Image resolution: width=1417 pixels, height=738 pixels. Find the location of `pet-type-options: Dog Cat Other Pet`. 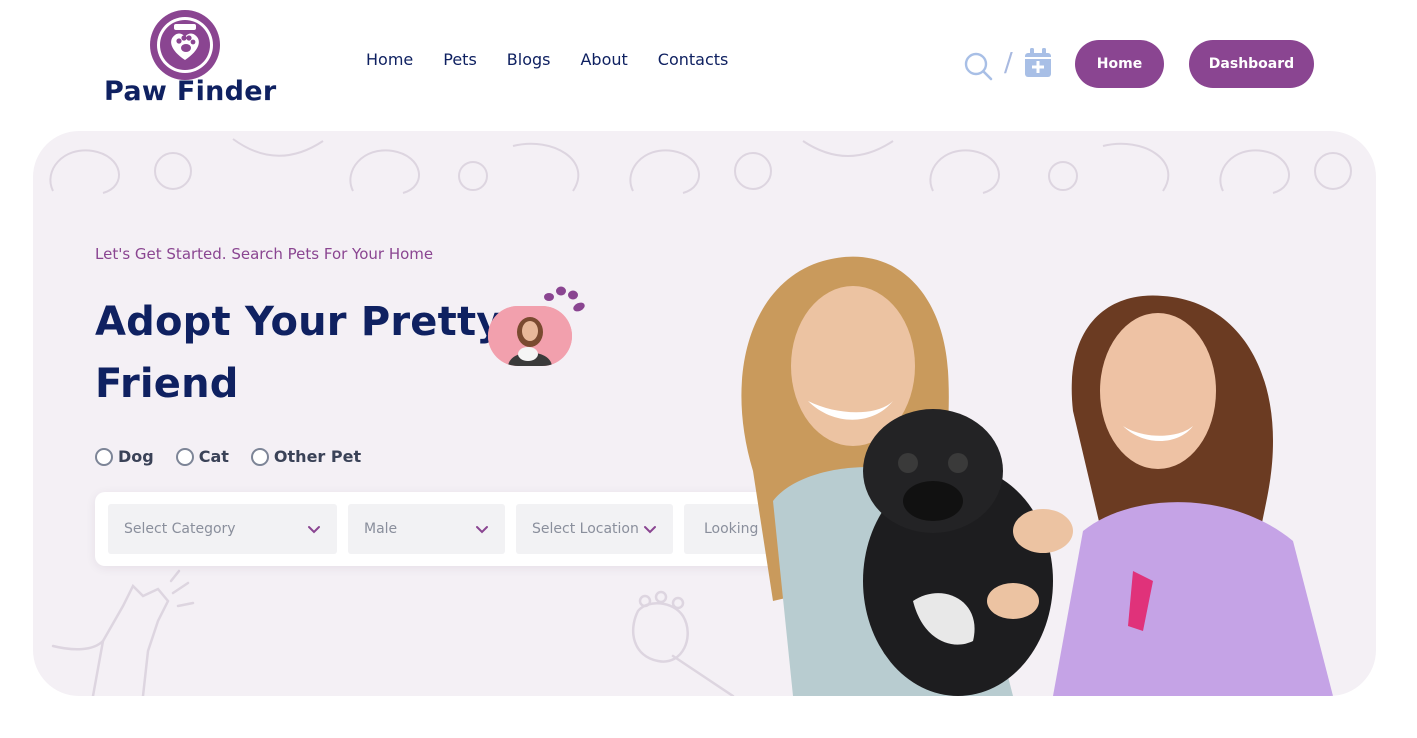

pet-type-options: Dog Cat Other Pet is located at coordinates (239, 456).